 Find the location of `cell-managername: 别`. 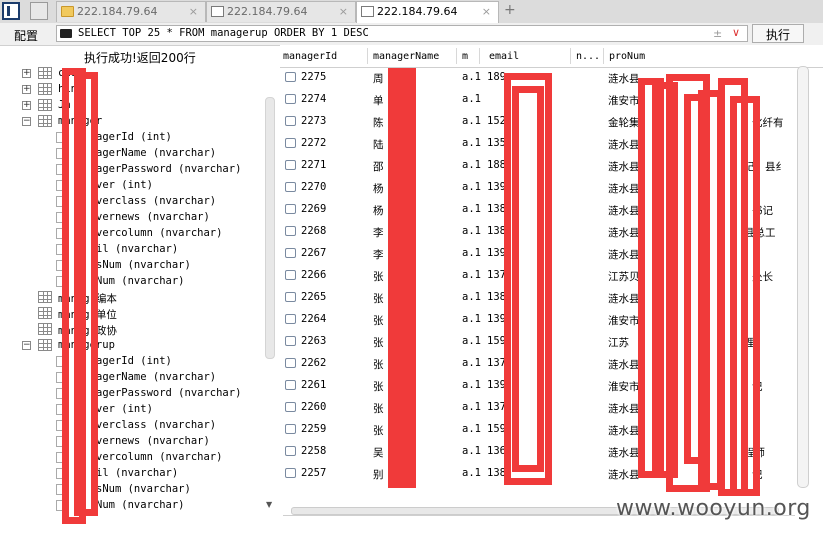

cell-managername: 别 is located at coordinates (378, 475).